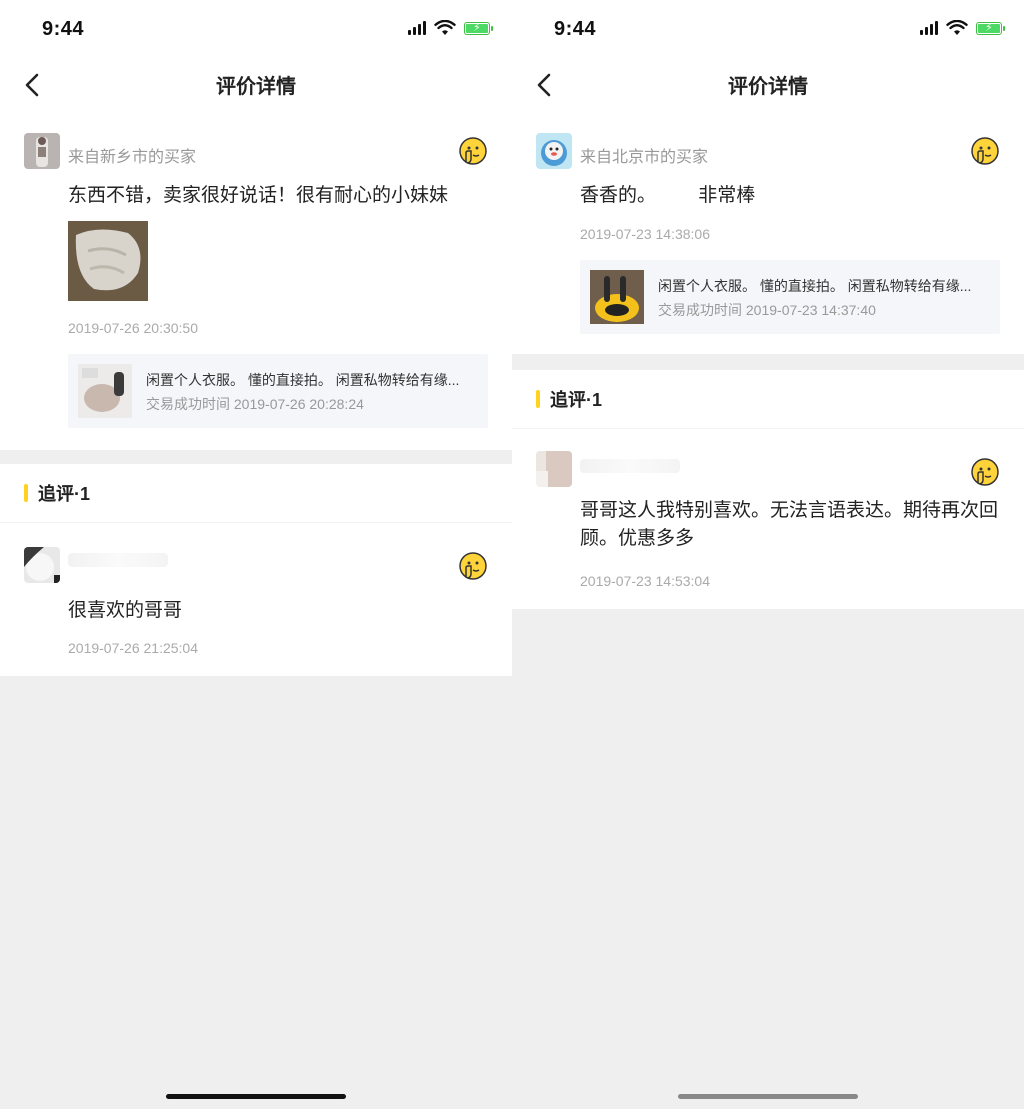 The image size is (1024, 1109). Describe the element at coordinates (133, 648) in the screenshot. I see `followup-date: 2019-07-26 21:25:04` at that location.